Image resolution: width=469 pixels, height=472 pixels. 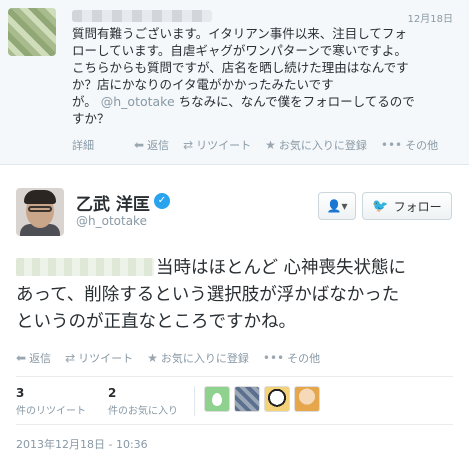 I want to click on egg-avatar, so click(x=217, y=399).